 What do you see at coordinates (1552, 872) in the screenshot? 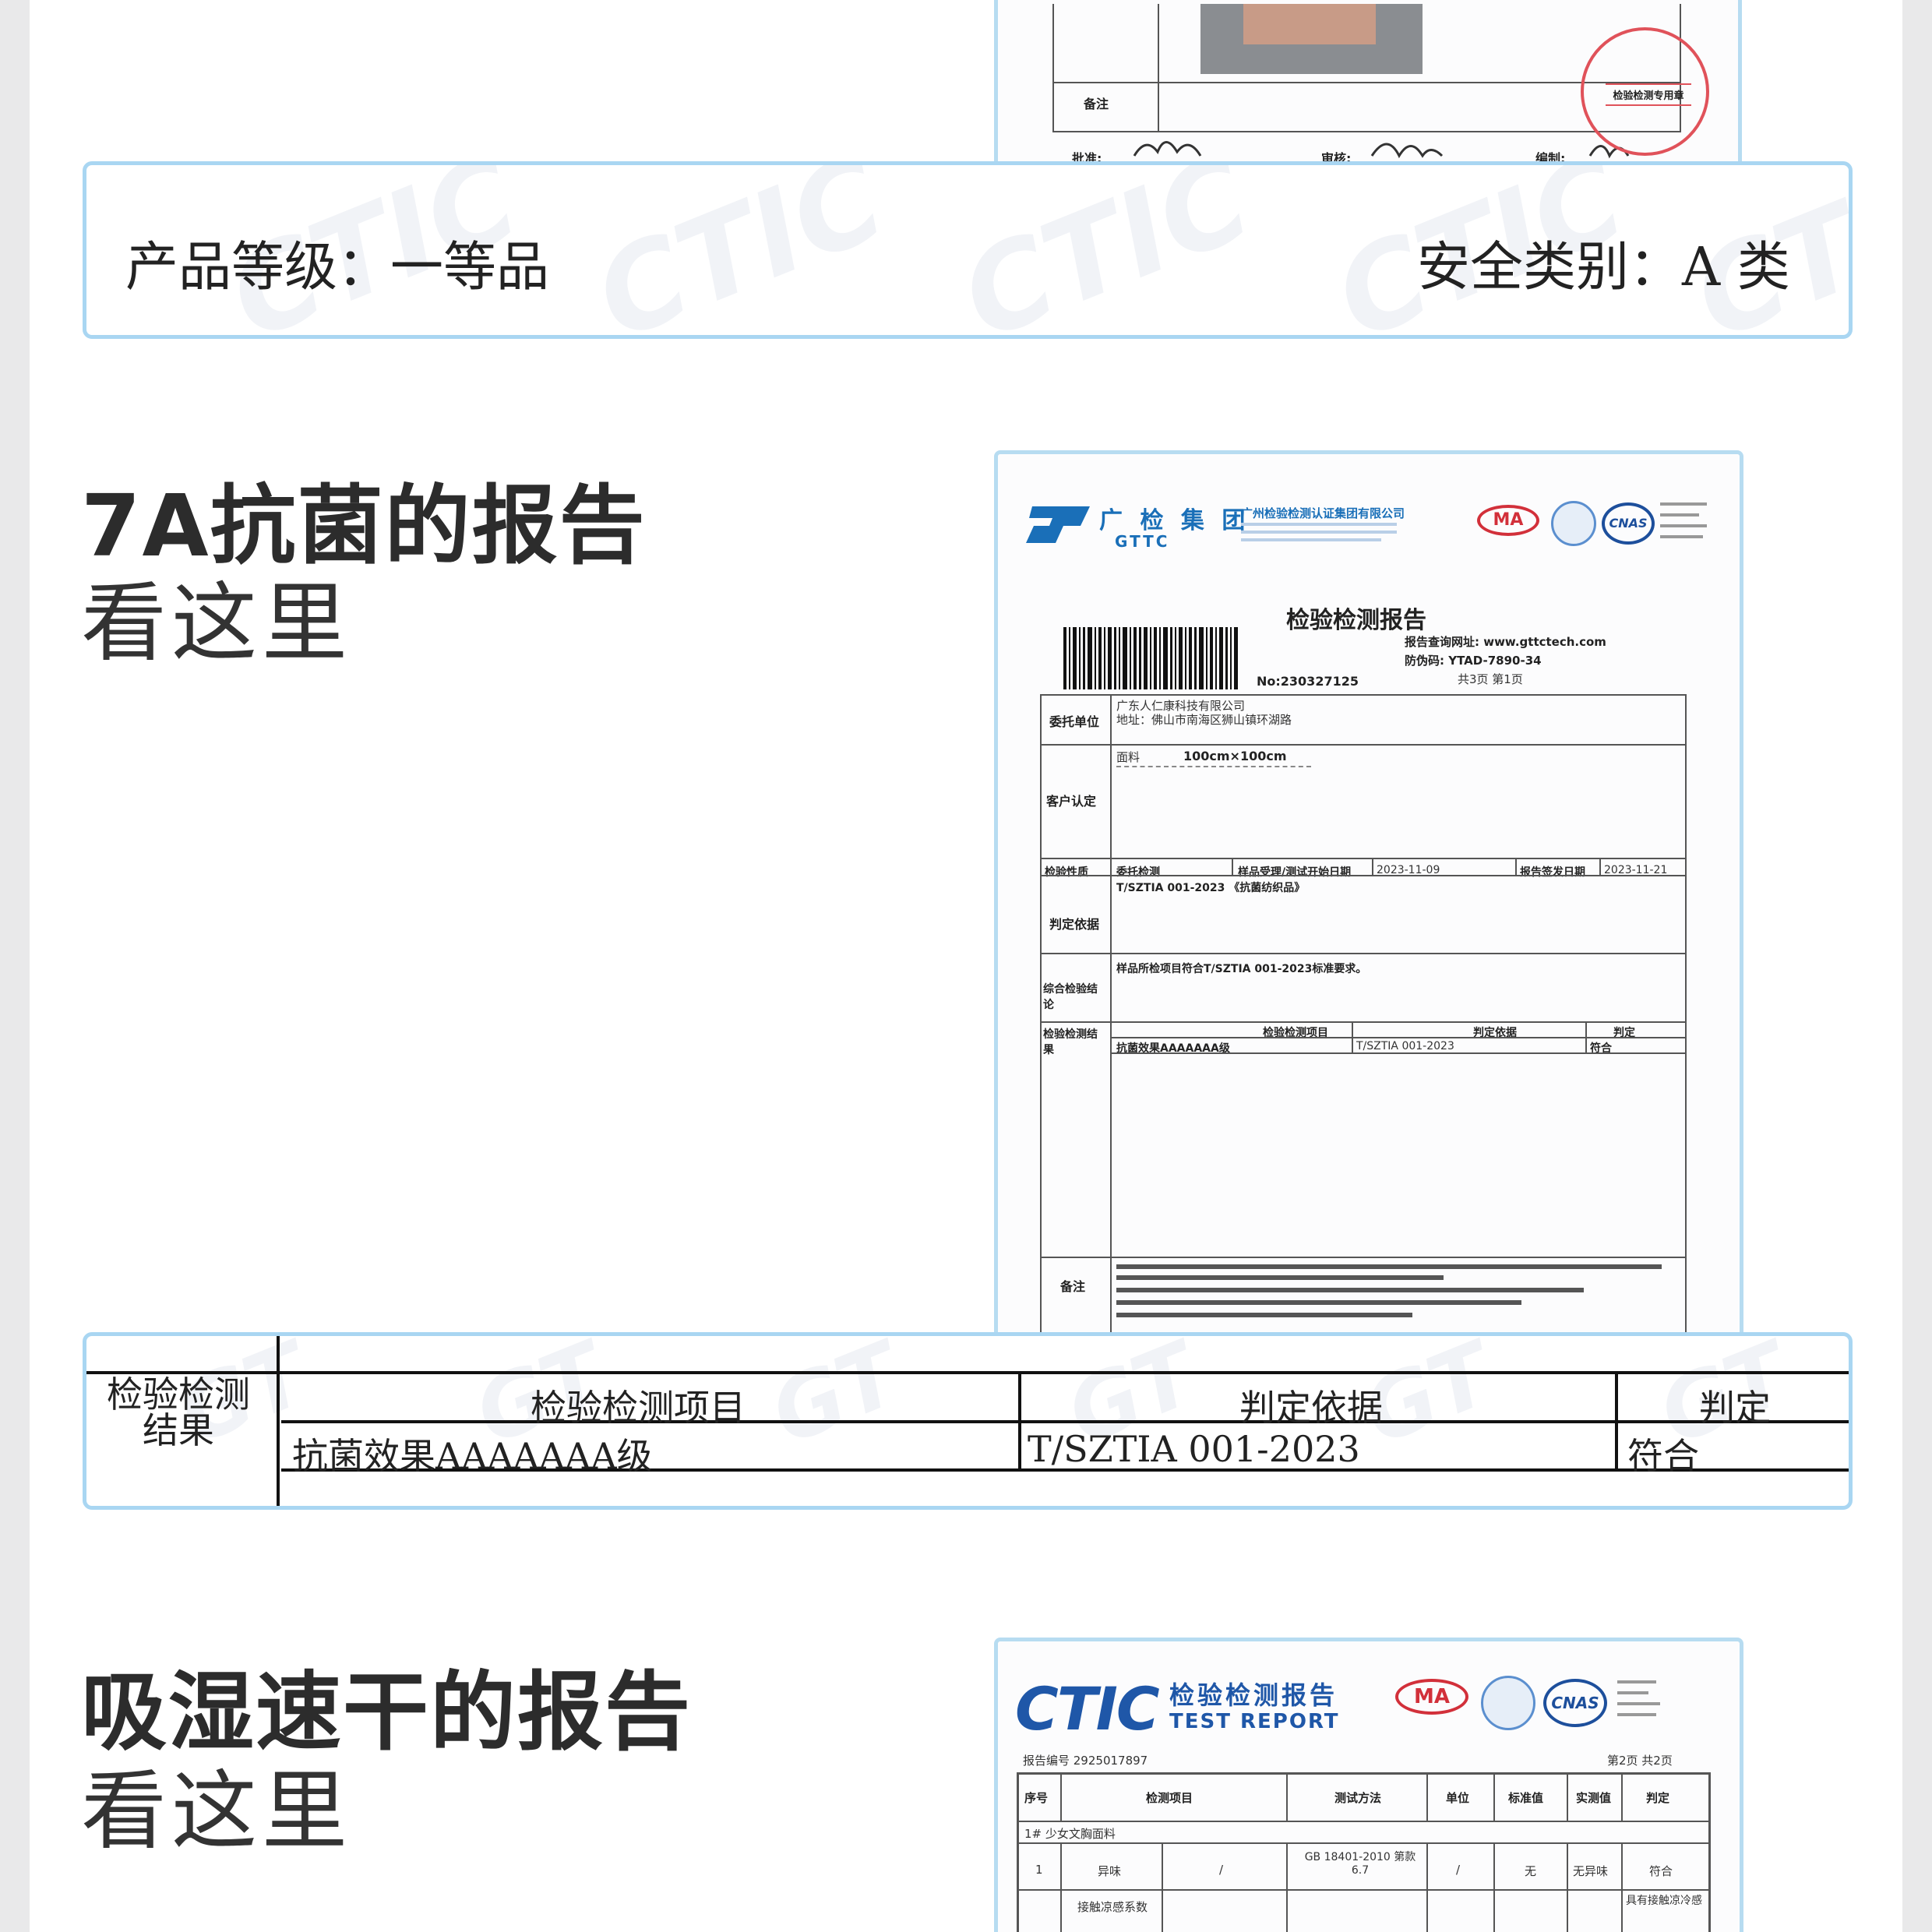
I see `issue-label: 报告签发日期` at bounding box center [1552, 872].